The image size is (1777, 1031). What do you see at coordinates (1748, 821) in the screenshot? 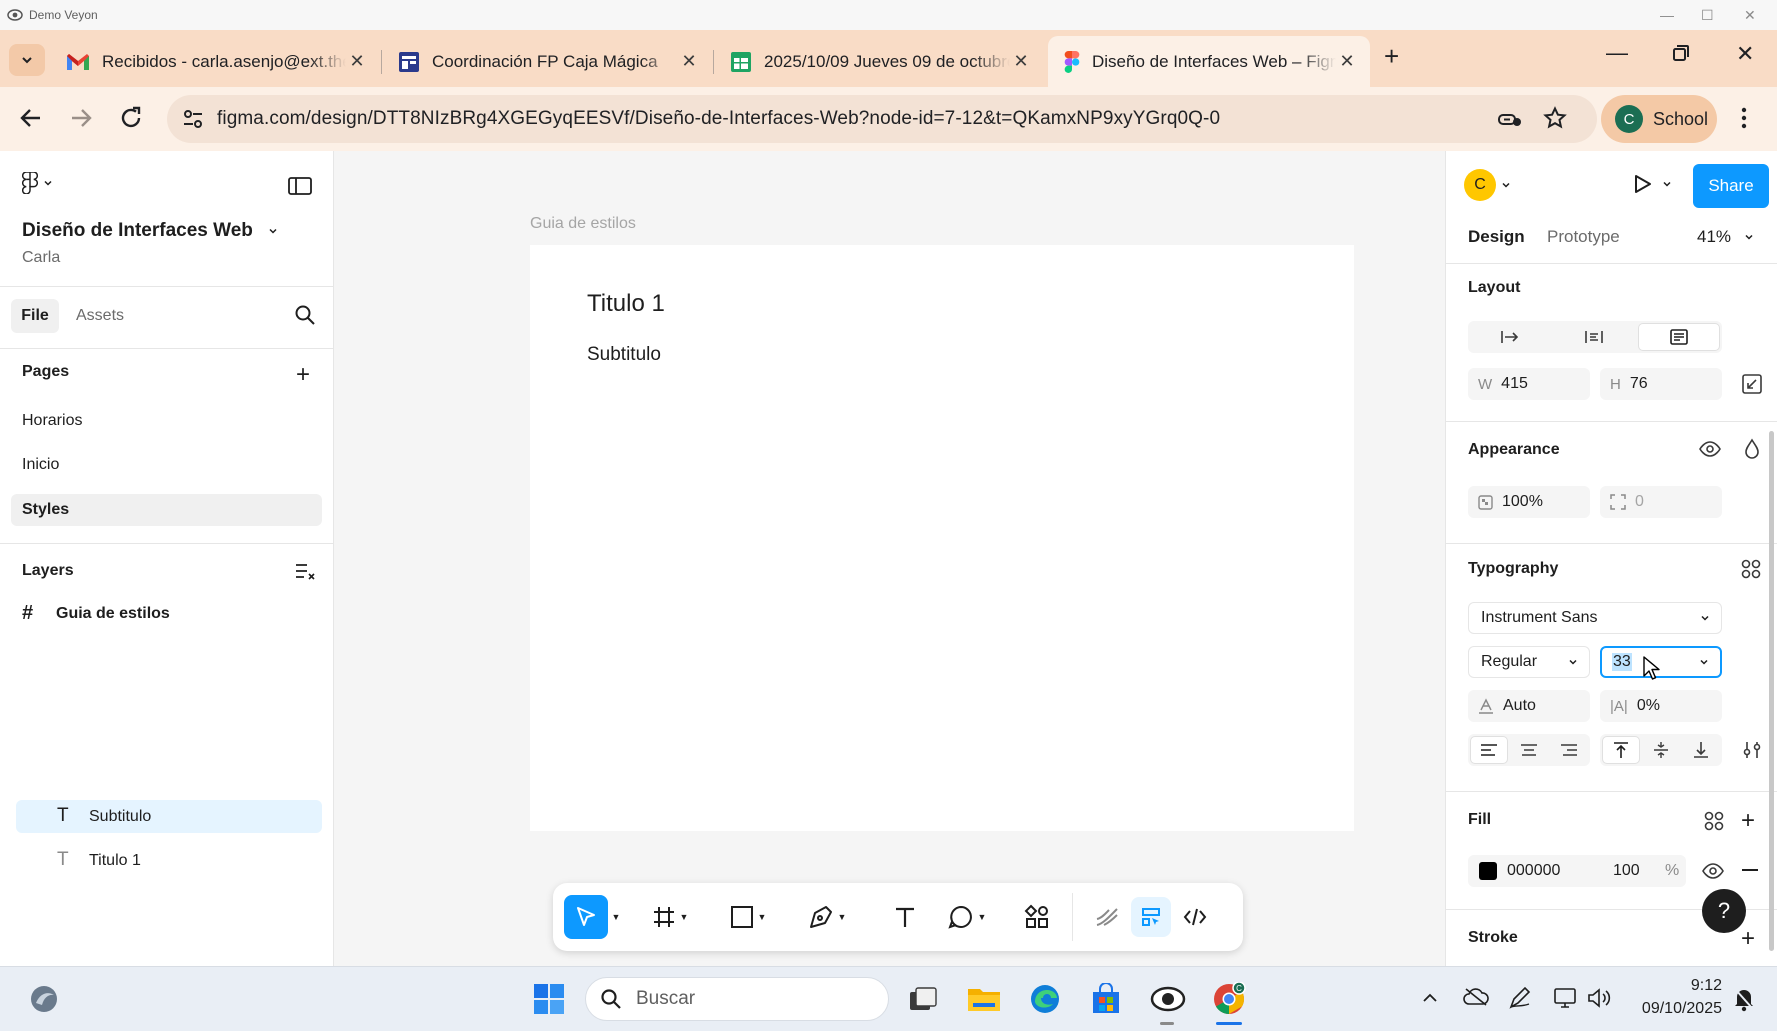
I see `add-fill-button: +` at bounding box center [1748, 821].